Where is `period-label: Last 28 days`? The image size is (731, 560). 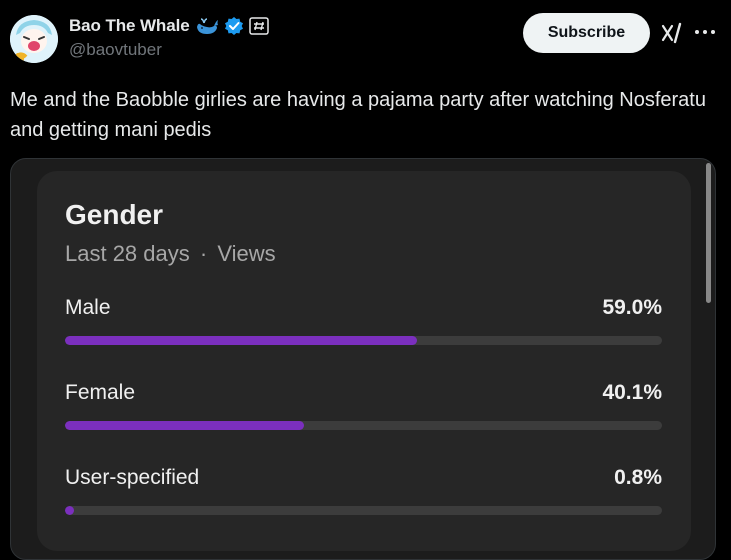
period-label: Last 28 days is located at coordinates (127, 253).